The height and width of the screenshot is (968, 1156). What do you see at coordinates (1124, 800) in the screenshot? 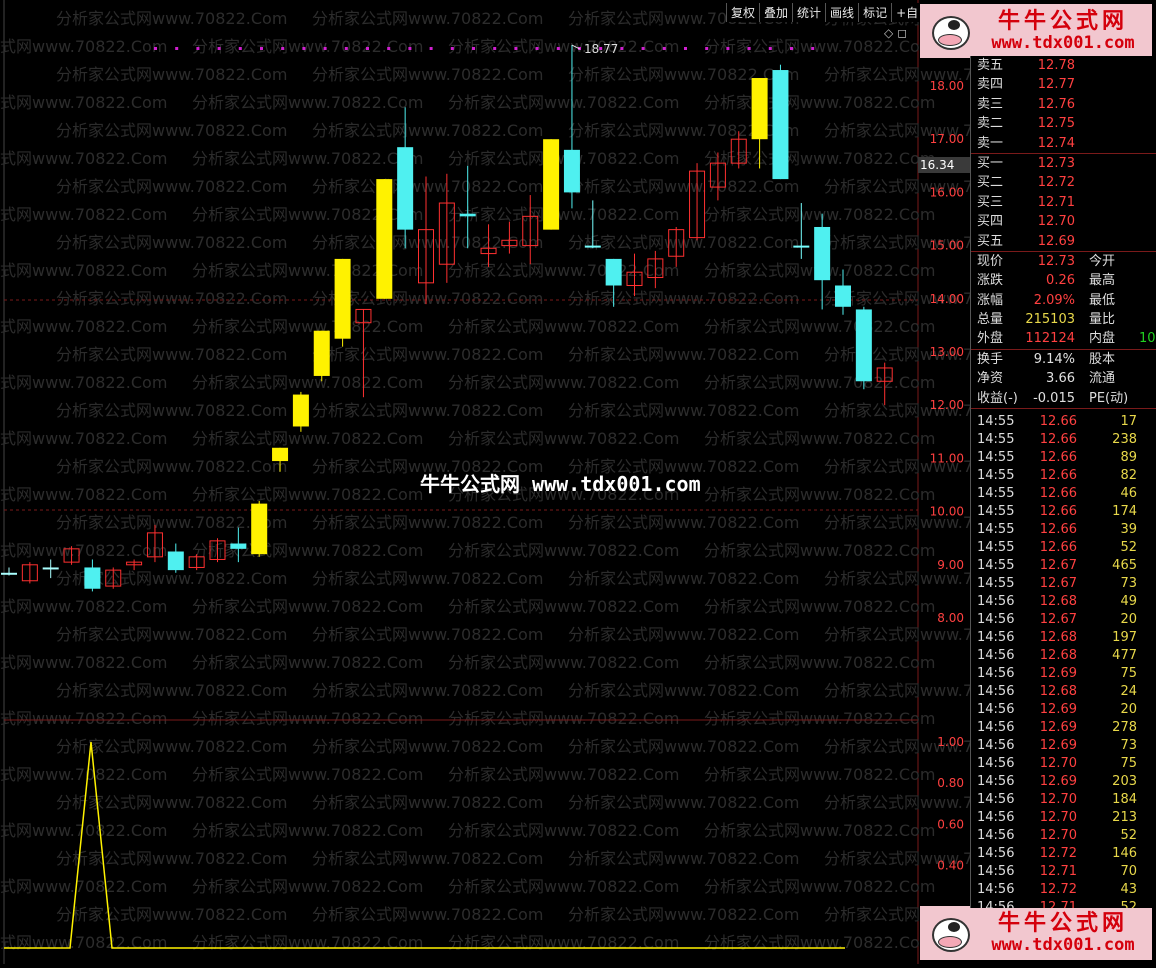
I see `tick-volume: 184` at bounding box center [1124, 800].